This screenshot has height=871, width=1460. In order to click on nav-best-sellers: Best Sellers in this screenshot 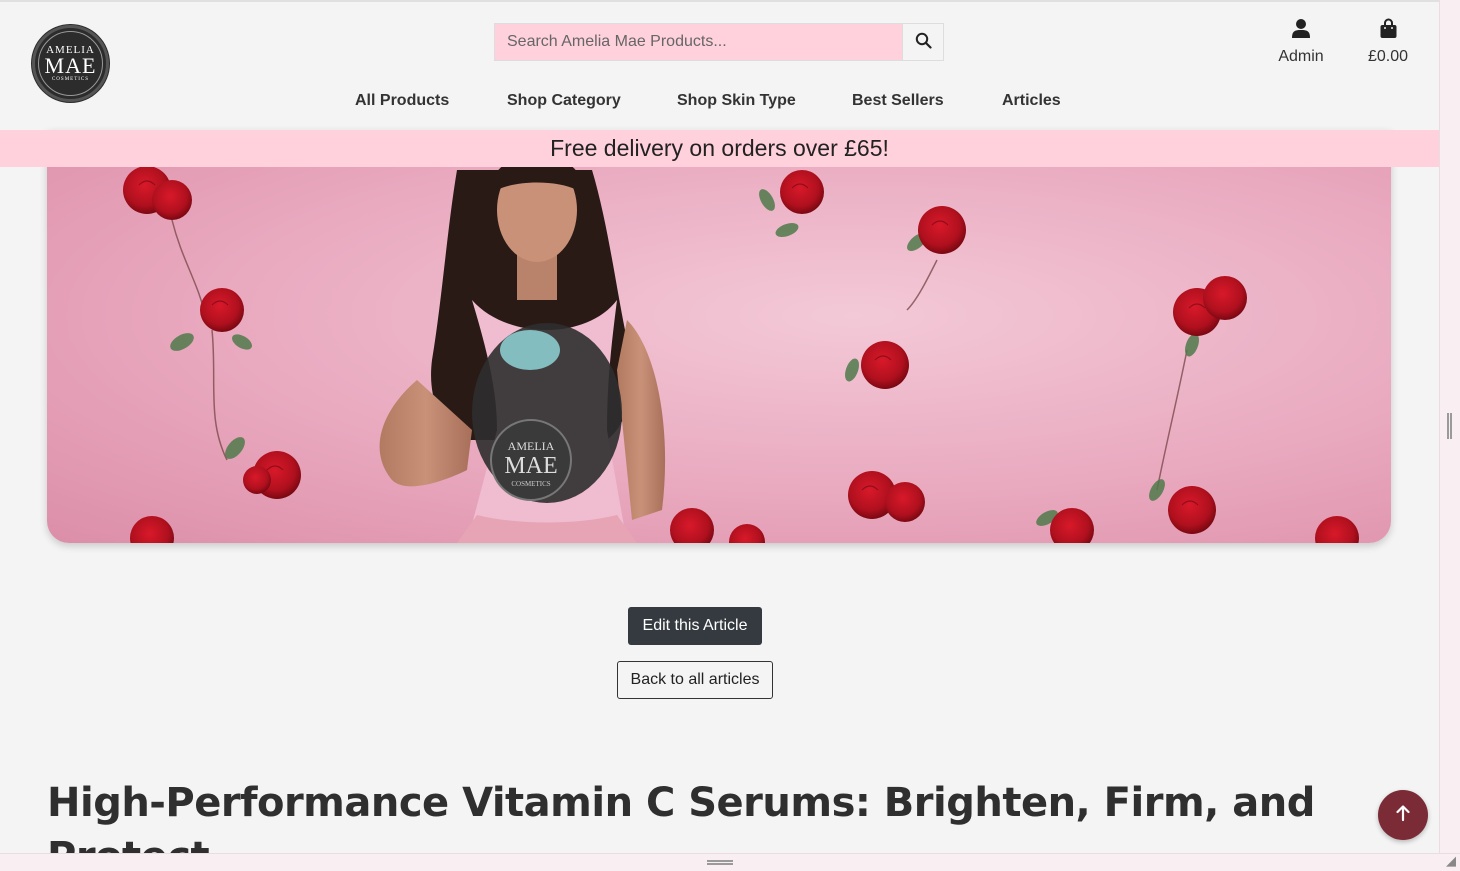, I will do `click(898, 101)`.